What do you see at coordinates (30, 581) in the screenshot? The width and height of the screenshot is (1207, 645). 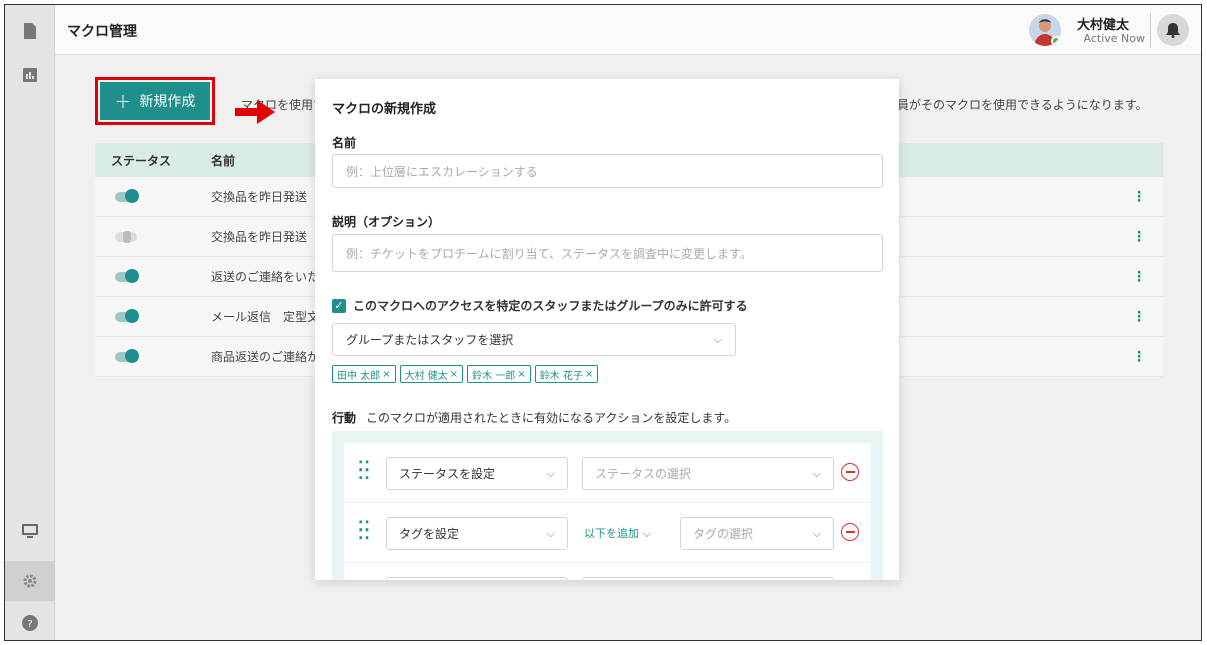 I see `gear-icon` at bounding box center [30, 581].